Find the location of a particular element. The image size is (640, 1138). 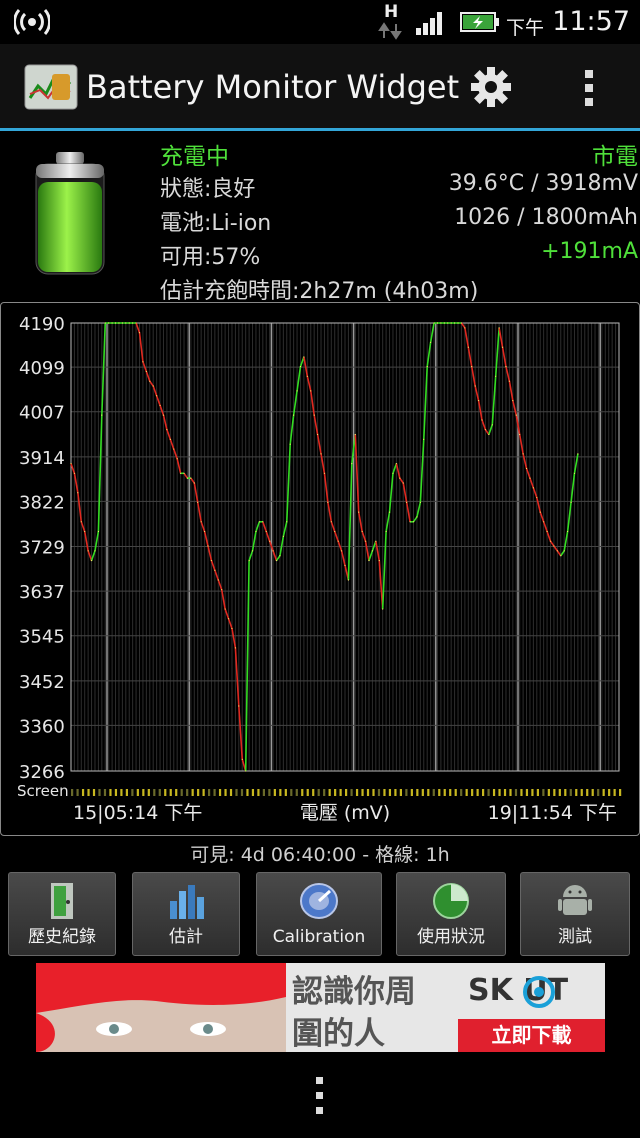

settings-gear-icon is located at coordinates (491, 87).